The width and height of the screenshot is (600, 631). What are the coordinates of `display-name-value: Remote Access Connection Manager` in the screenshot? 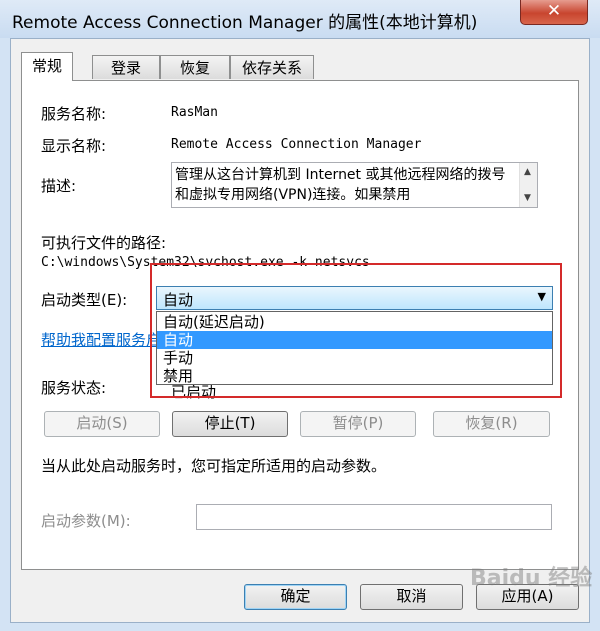 It's located at (296, 144).